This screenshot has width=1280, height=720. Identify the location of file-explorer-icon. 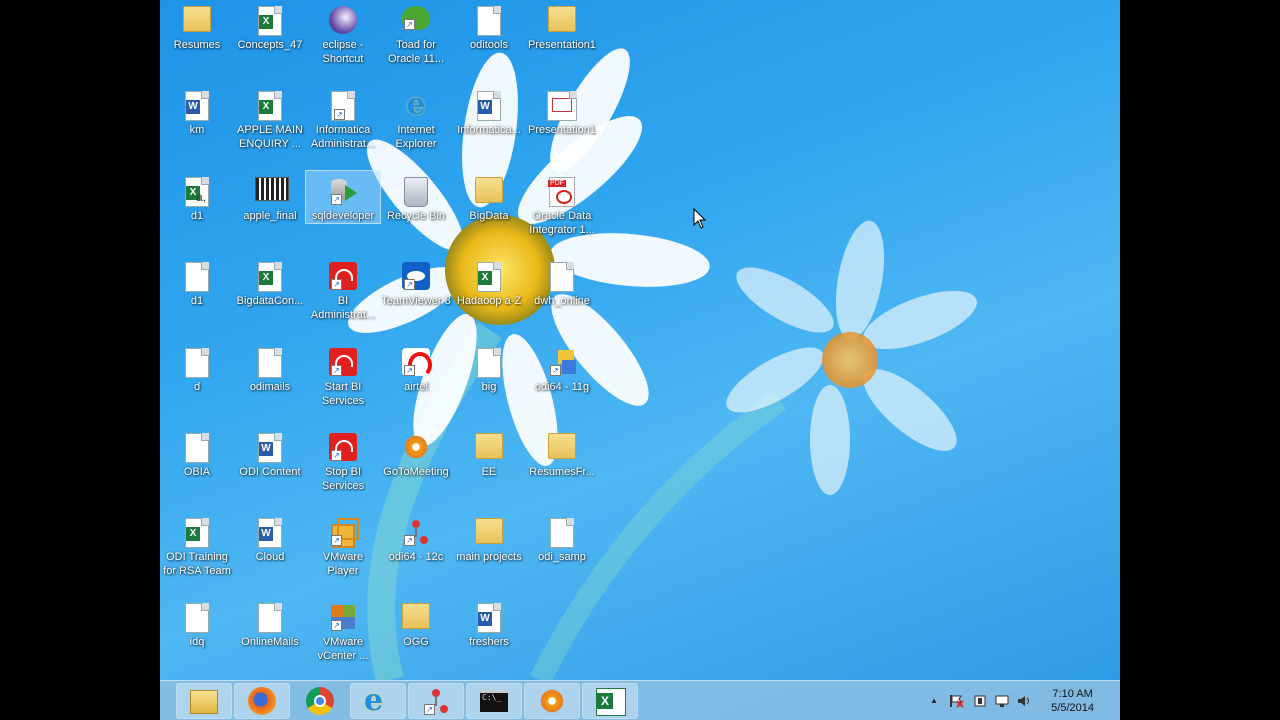
(204, 701).